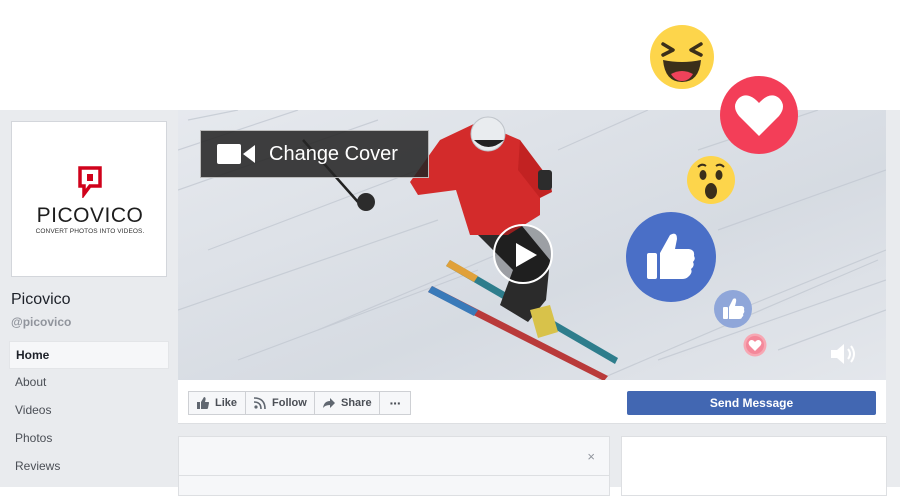 This screenshot has height=496, width=900. I want to click on share-arrow-icon, so click(329, 403).